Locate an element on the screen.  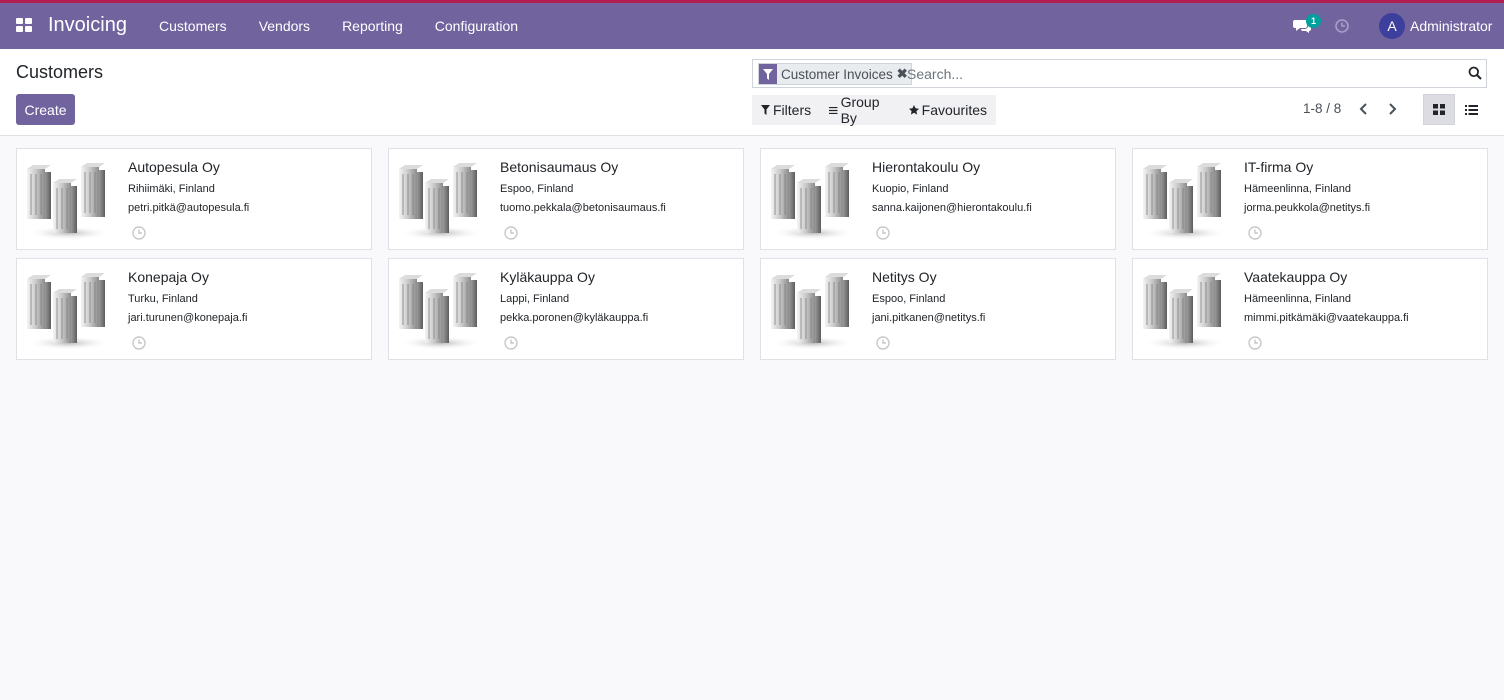
bars-icon is located at coordinates (833, 110).